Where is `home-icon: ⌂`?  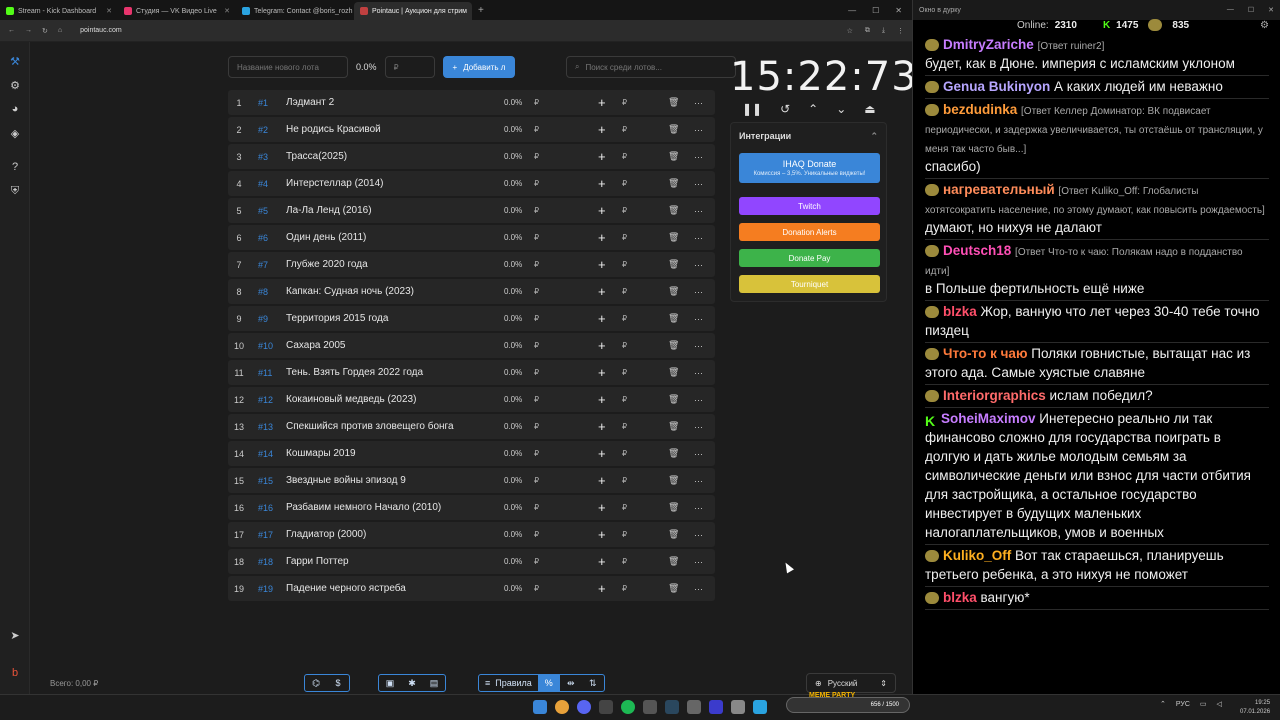
home-icon: ⌂ is located at coordinates (60, 30).